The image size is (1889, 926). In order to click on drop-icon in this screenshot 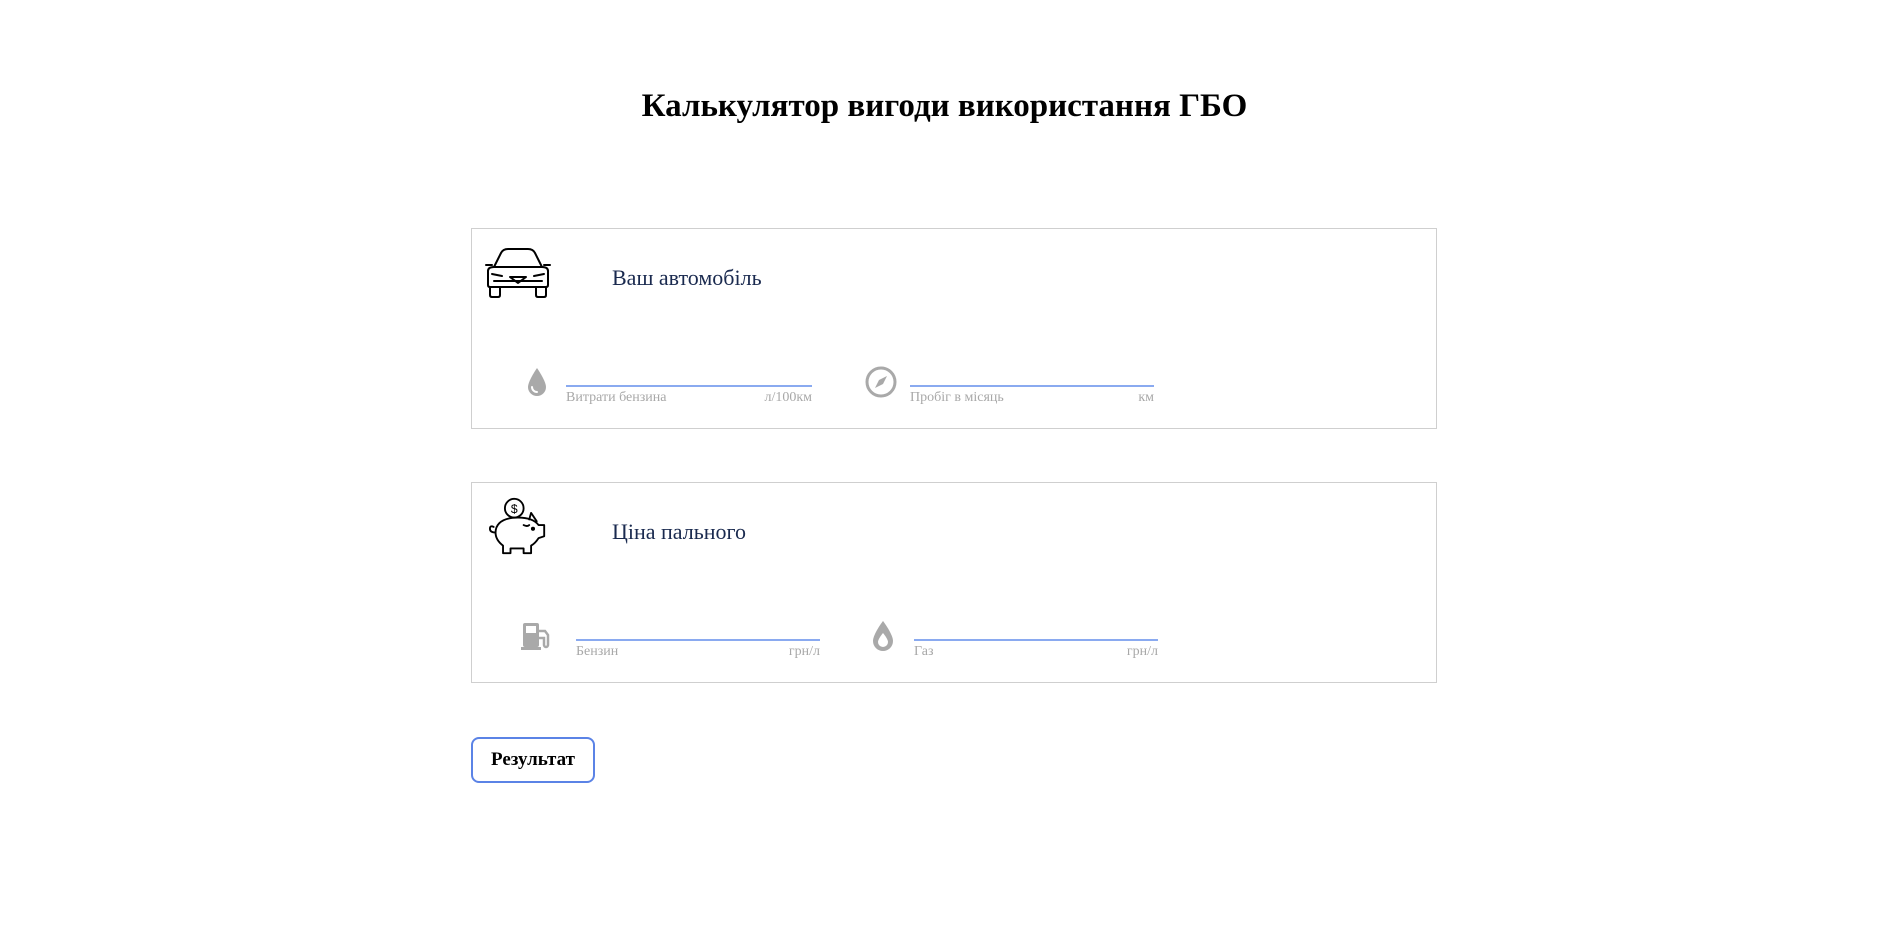, I will do `click(537, 382)`.